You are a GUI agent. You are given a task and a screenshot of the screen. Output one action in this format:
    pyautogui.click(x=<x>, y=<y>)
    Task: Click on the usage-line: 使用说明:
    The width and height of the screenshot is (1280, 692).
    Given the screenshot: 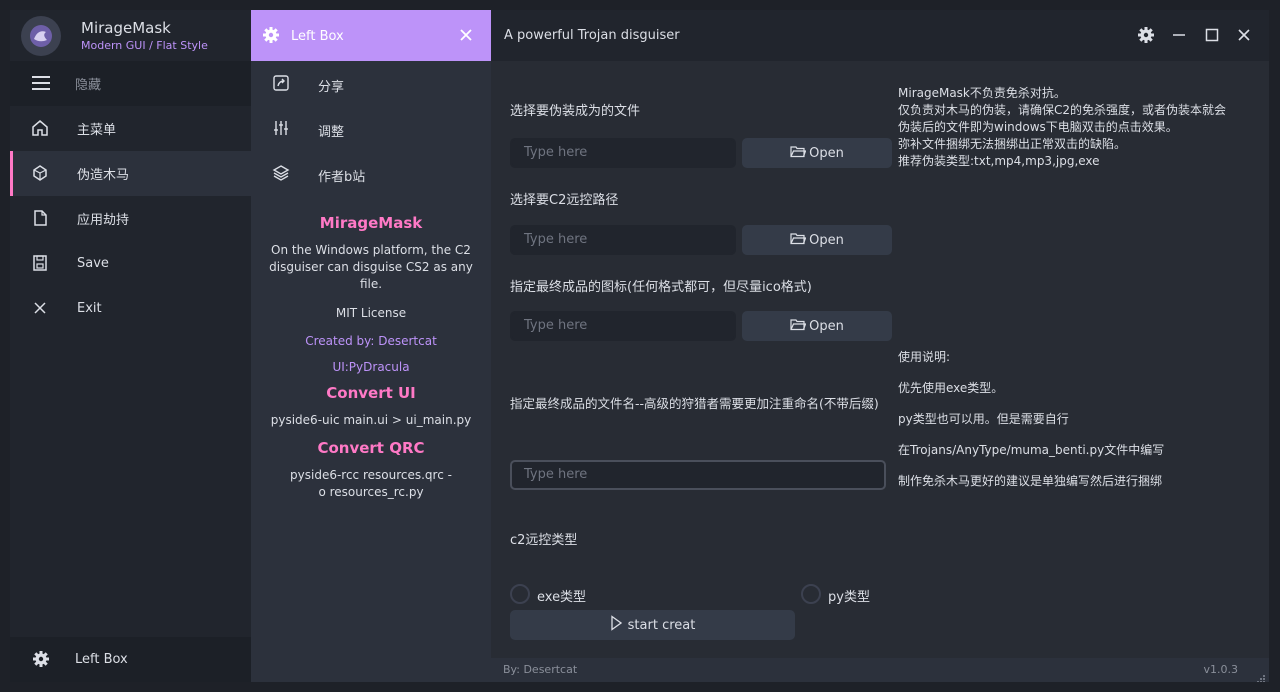 What is the action you would take?
    pyautogui.click(x=924, y=357)
    